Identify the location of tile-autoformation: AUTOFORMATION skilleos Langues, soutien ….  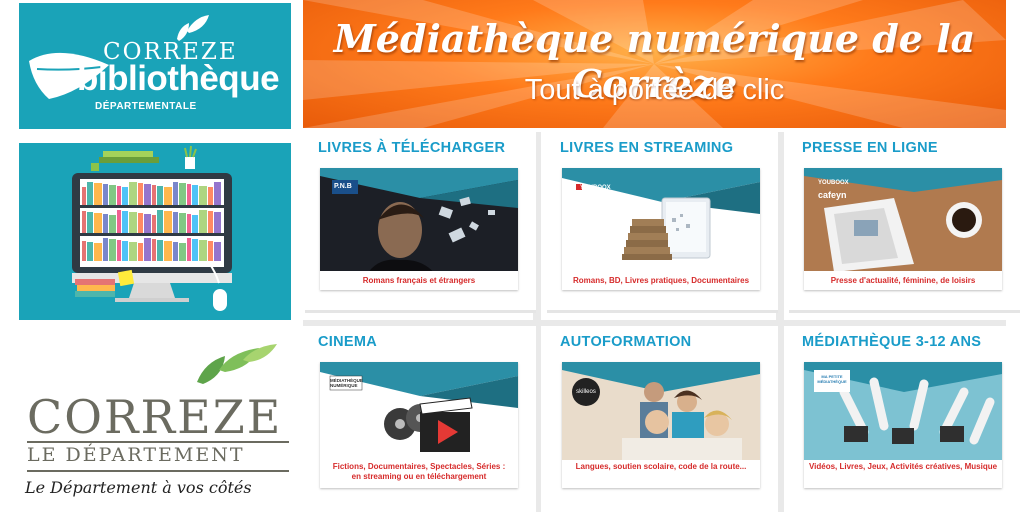
(662, 419).